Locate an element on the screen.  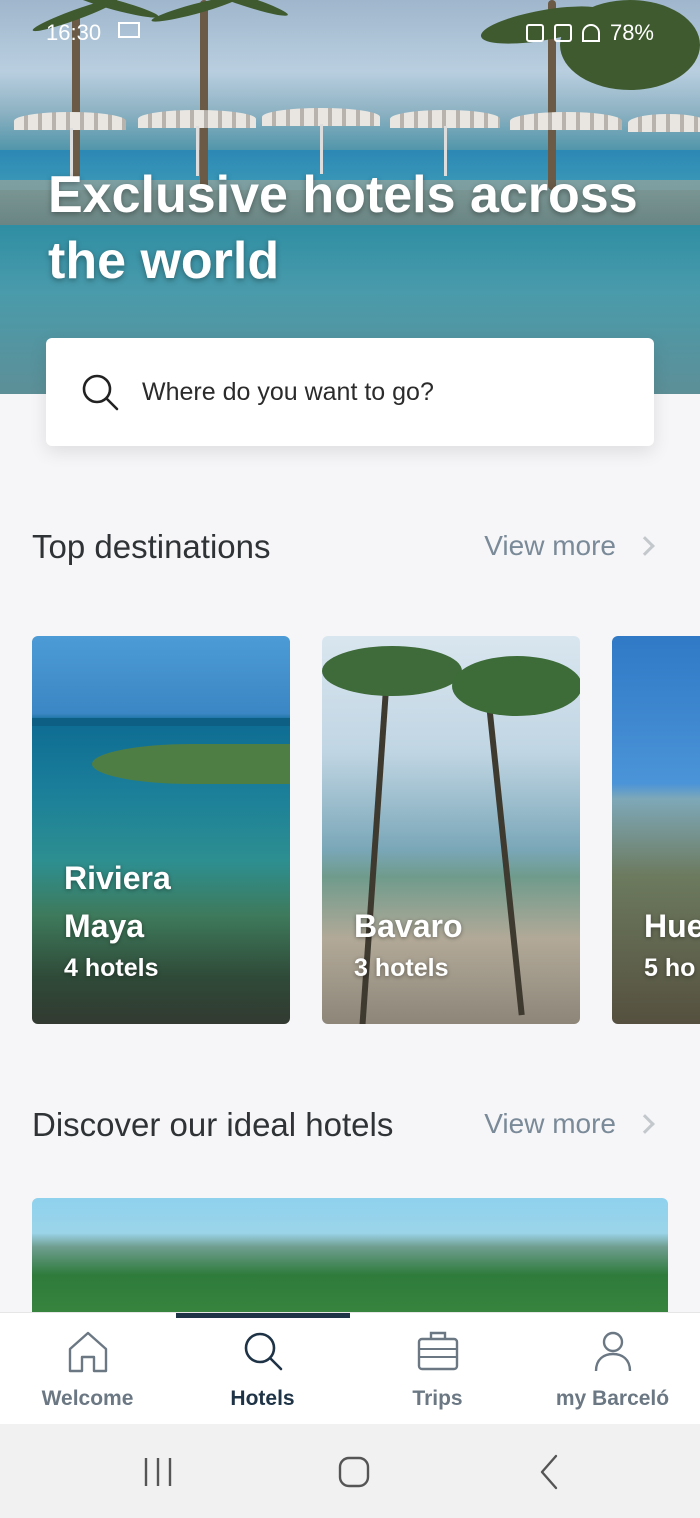
nav-label: Trips is located at coordinates (437, 1398).